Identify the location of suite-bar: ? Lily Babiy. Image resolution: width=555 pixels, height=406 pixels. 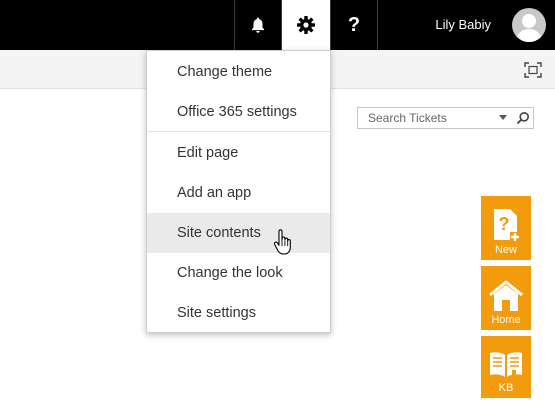
(277, 25).